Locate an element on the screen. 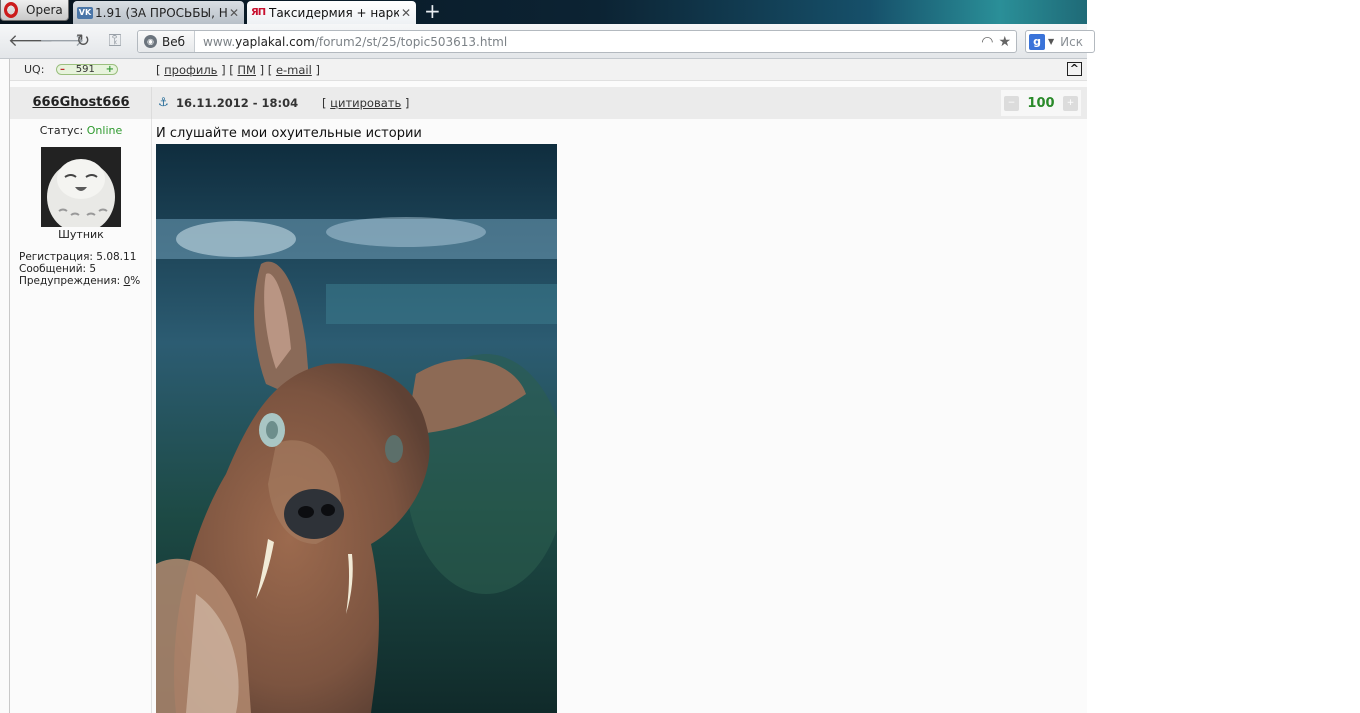  chevron-down-icon: ▼ is located at coordinates (1051, 41).